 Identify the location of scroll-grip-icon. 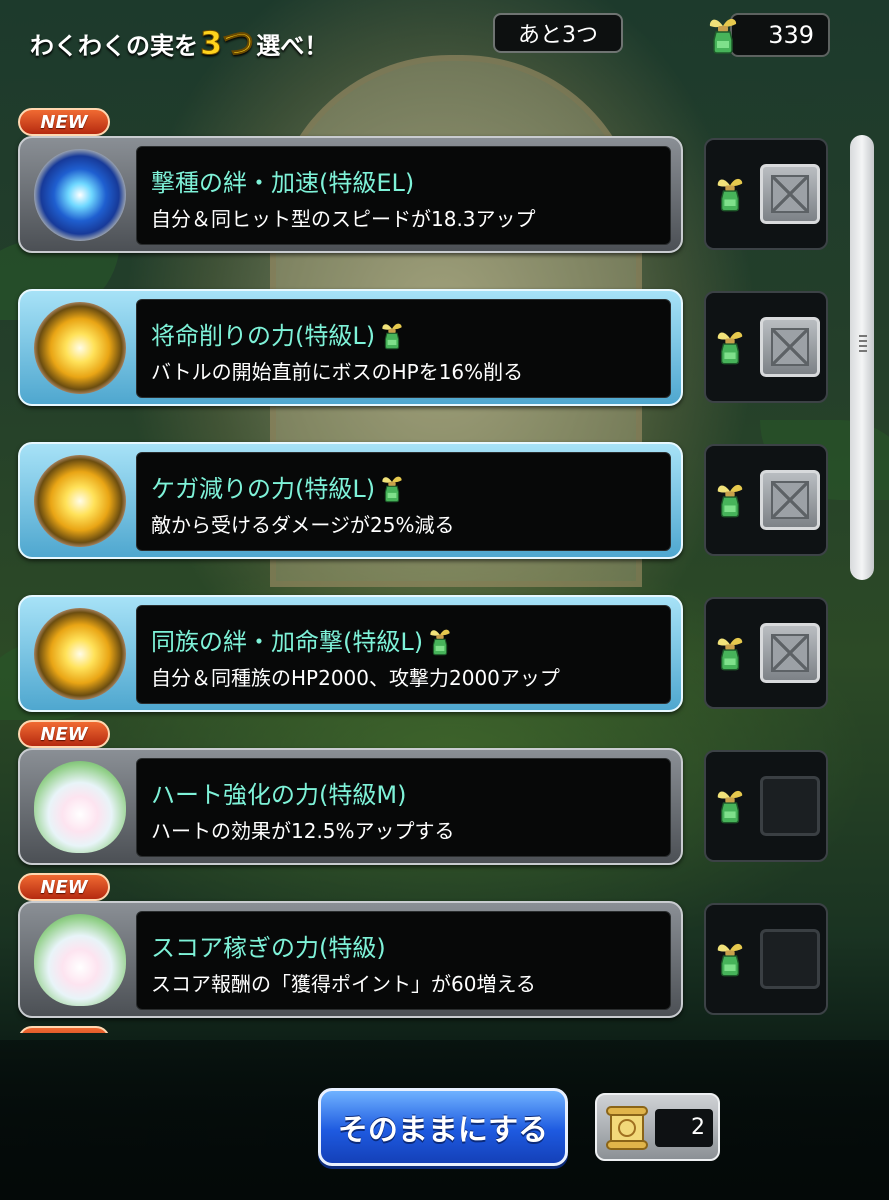
(863, 345).